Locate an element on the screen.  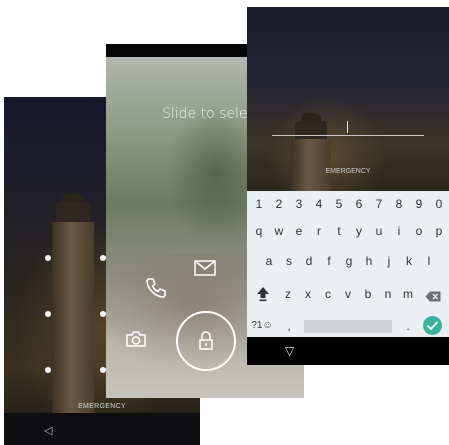
key-5: 5 is located at coordinates (339, 204).